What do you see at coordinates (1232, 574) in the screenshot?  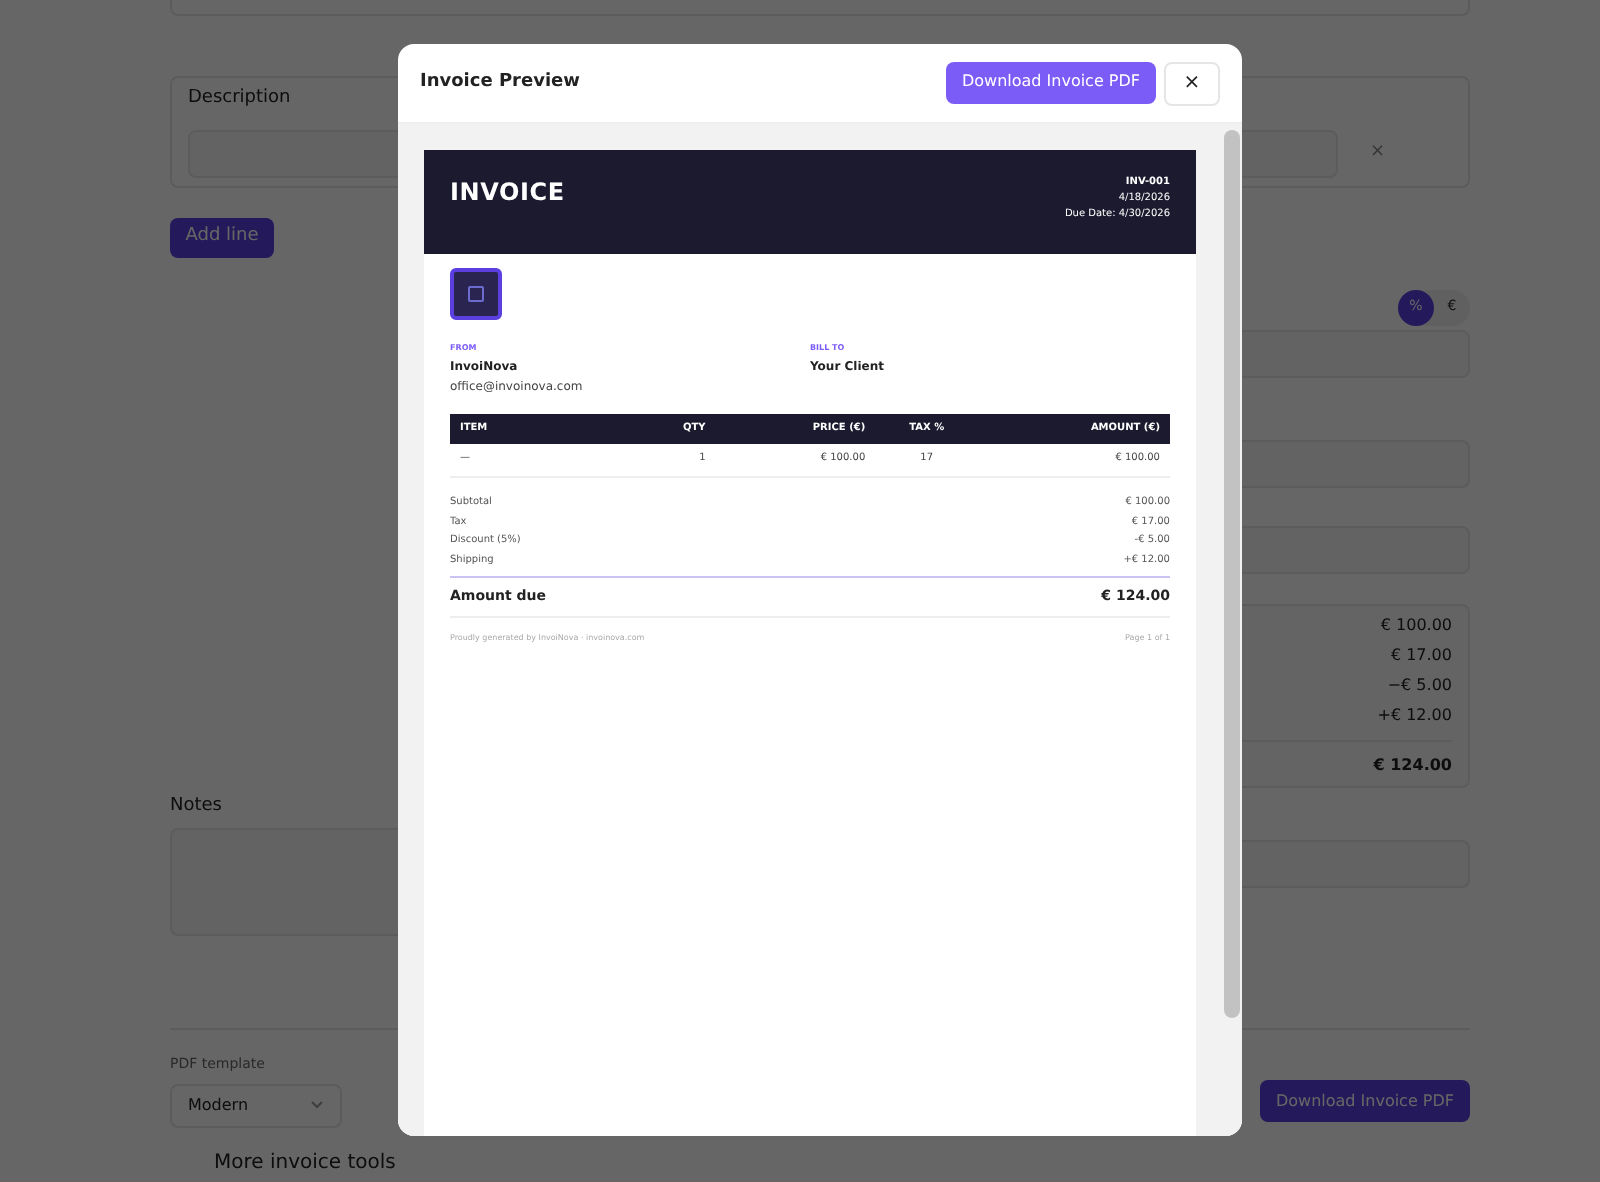 I see `scrollbar` at bounding box center [1232, 574].